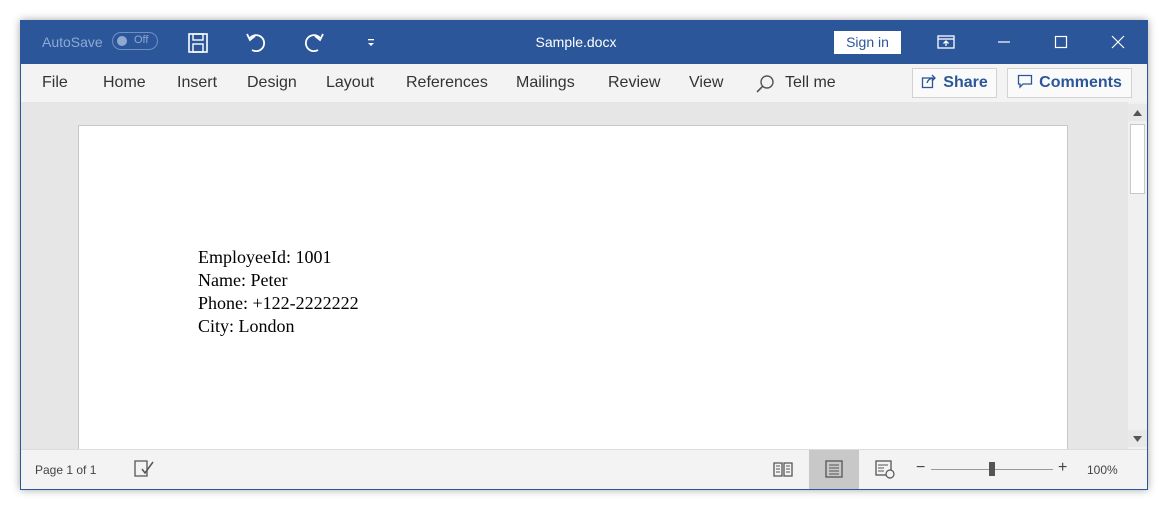 The width and height of the screenshot is (1168, 510). I want to click on web-layout-icon, so click(885, 469).